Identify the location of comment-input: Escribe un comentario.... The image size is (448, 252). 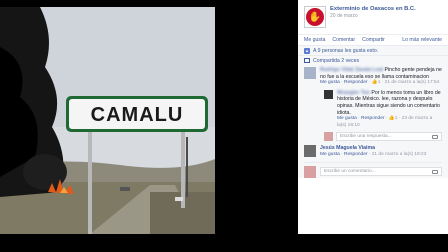
(381, 172).